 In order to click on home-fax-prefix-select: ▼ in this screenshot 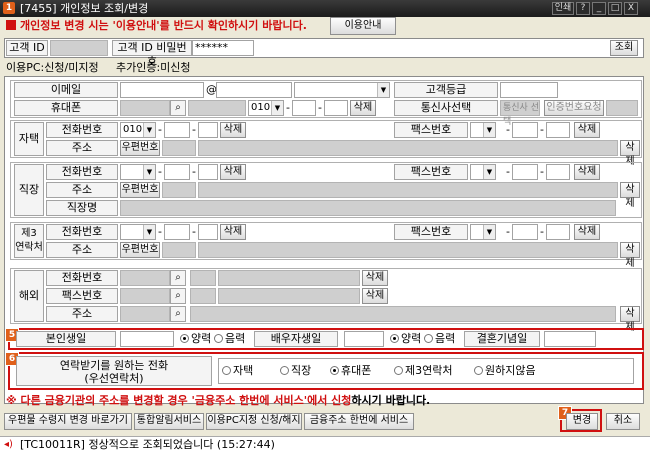, I will do `click(483, 130)`.